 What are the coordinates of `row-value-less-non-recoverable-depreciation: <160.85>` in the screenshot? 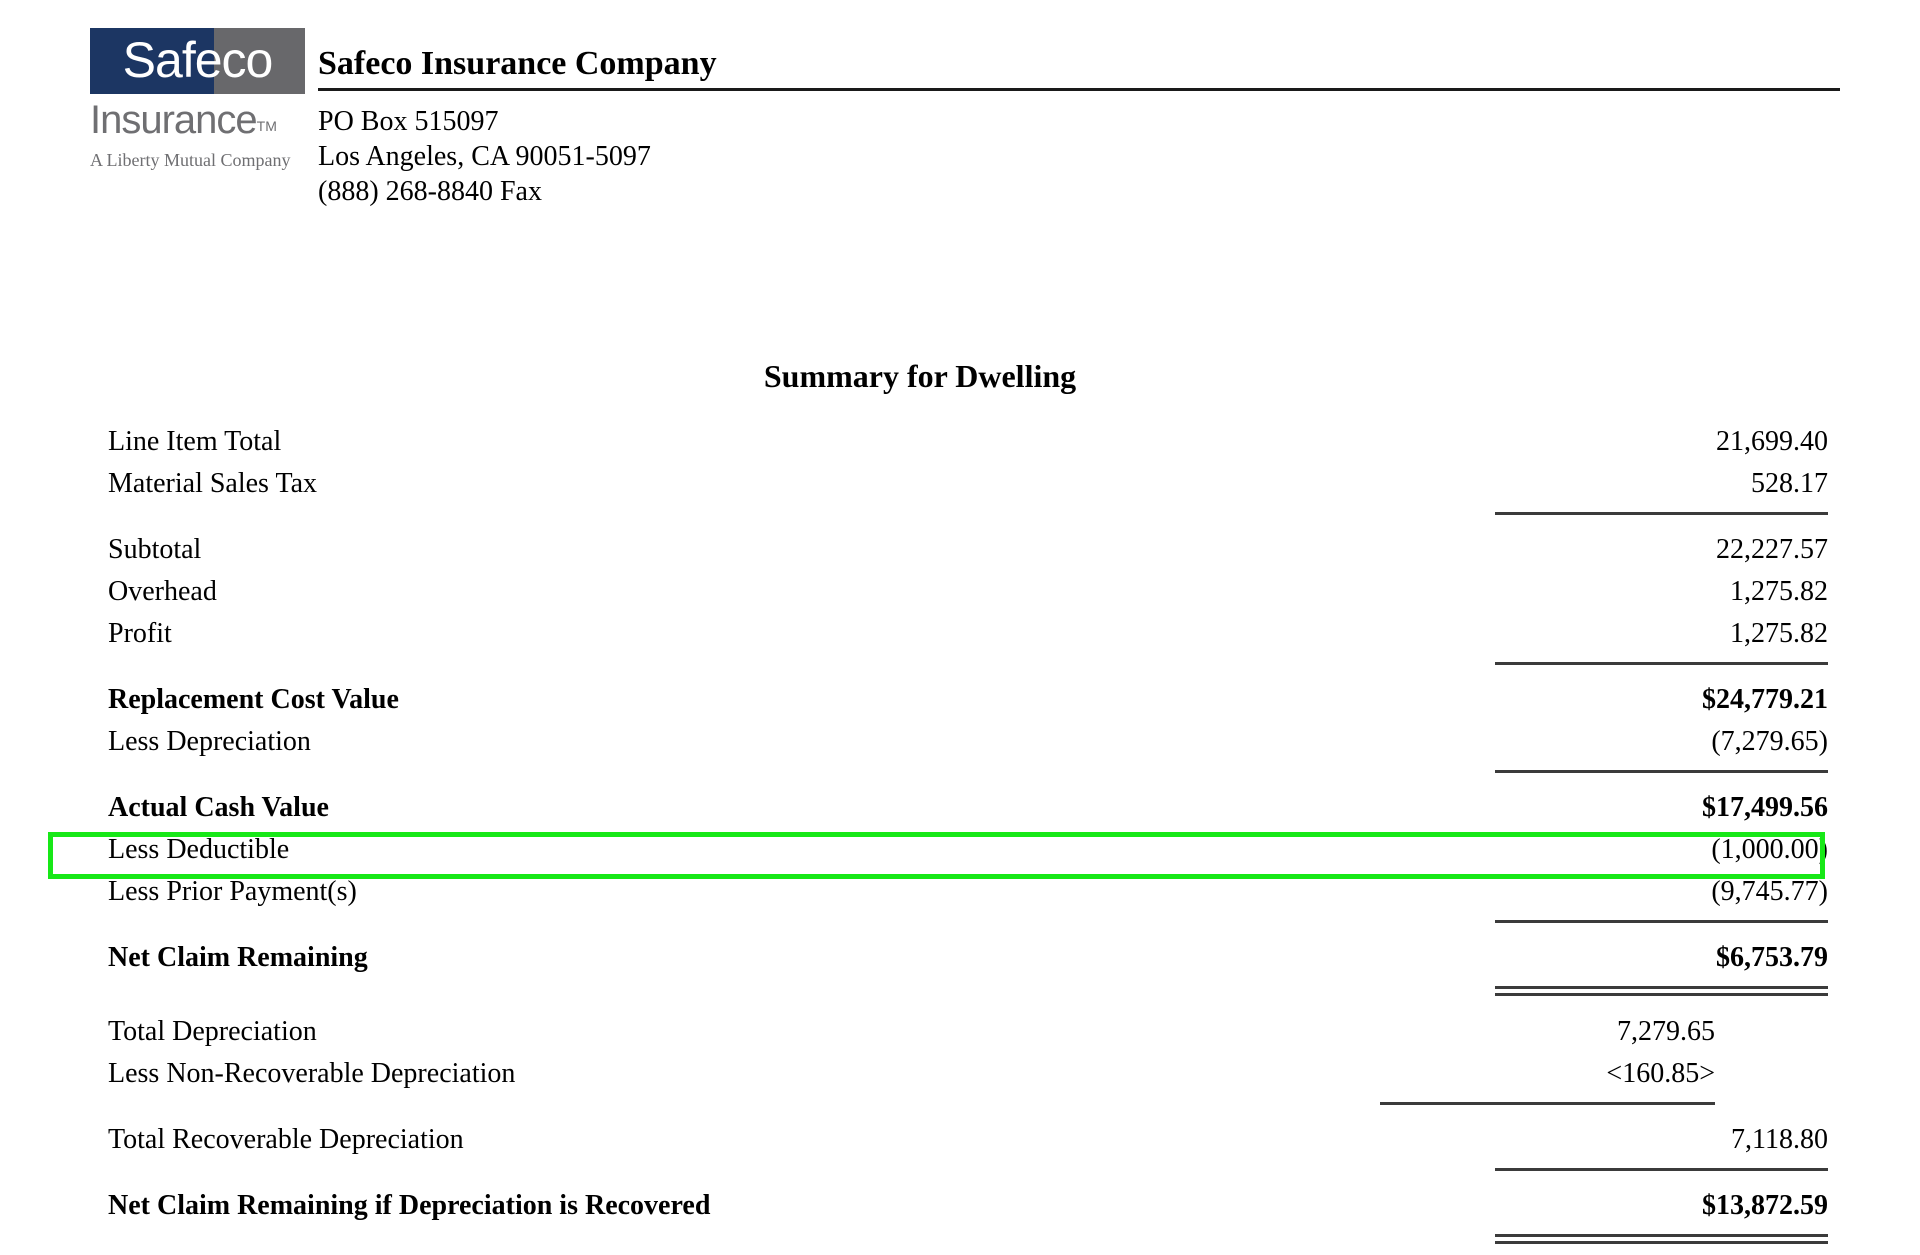 It's located at (1660, 1073).